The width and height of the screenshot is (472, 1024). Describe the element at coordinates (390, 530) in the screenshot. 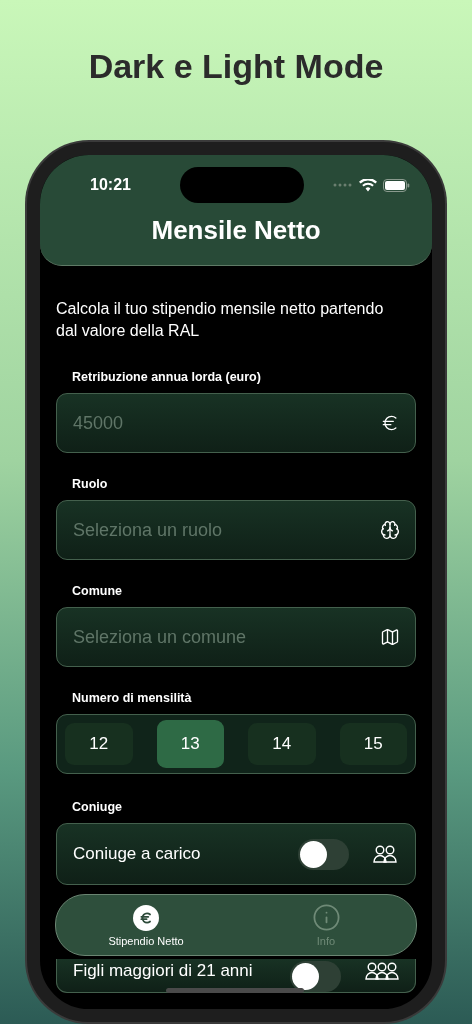

I see `brain-icon` at that location.